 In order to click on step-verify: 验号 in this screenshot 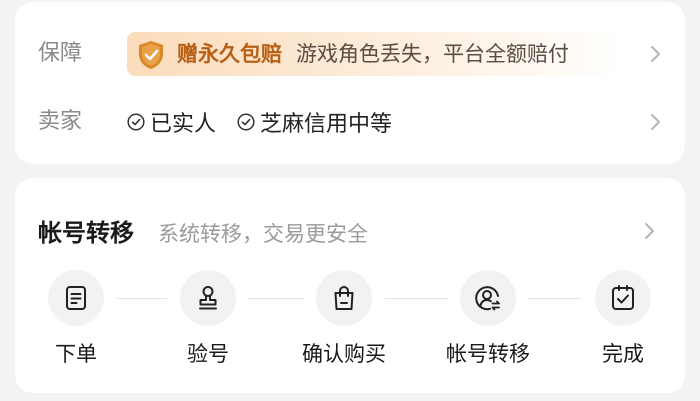, I will do `click(208, 319)`.